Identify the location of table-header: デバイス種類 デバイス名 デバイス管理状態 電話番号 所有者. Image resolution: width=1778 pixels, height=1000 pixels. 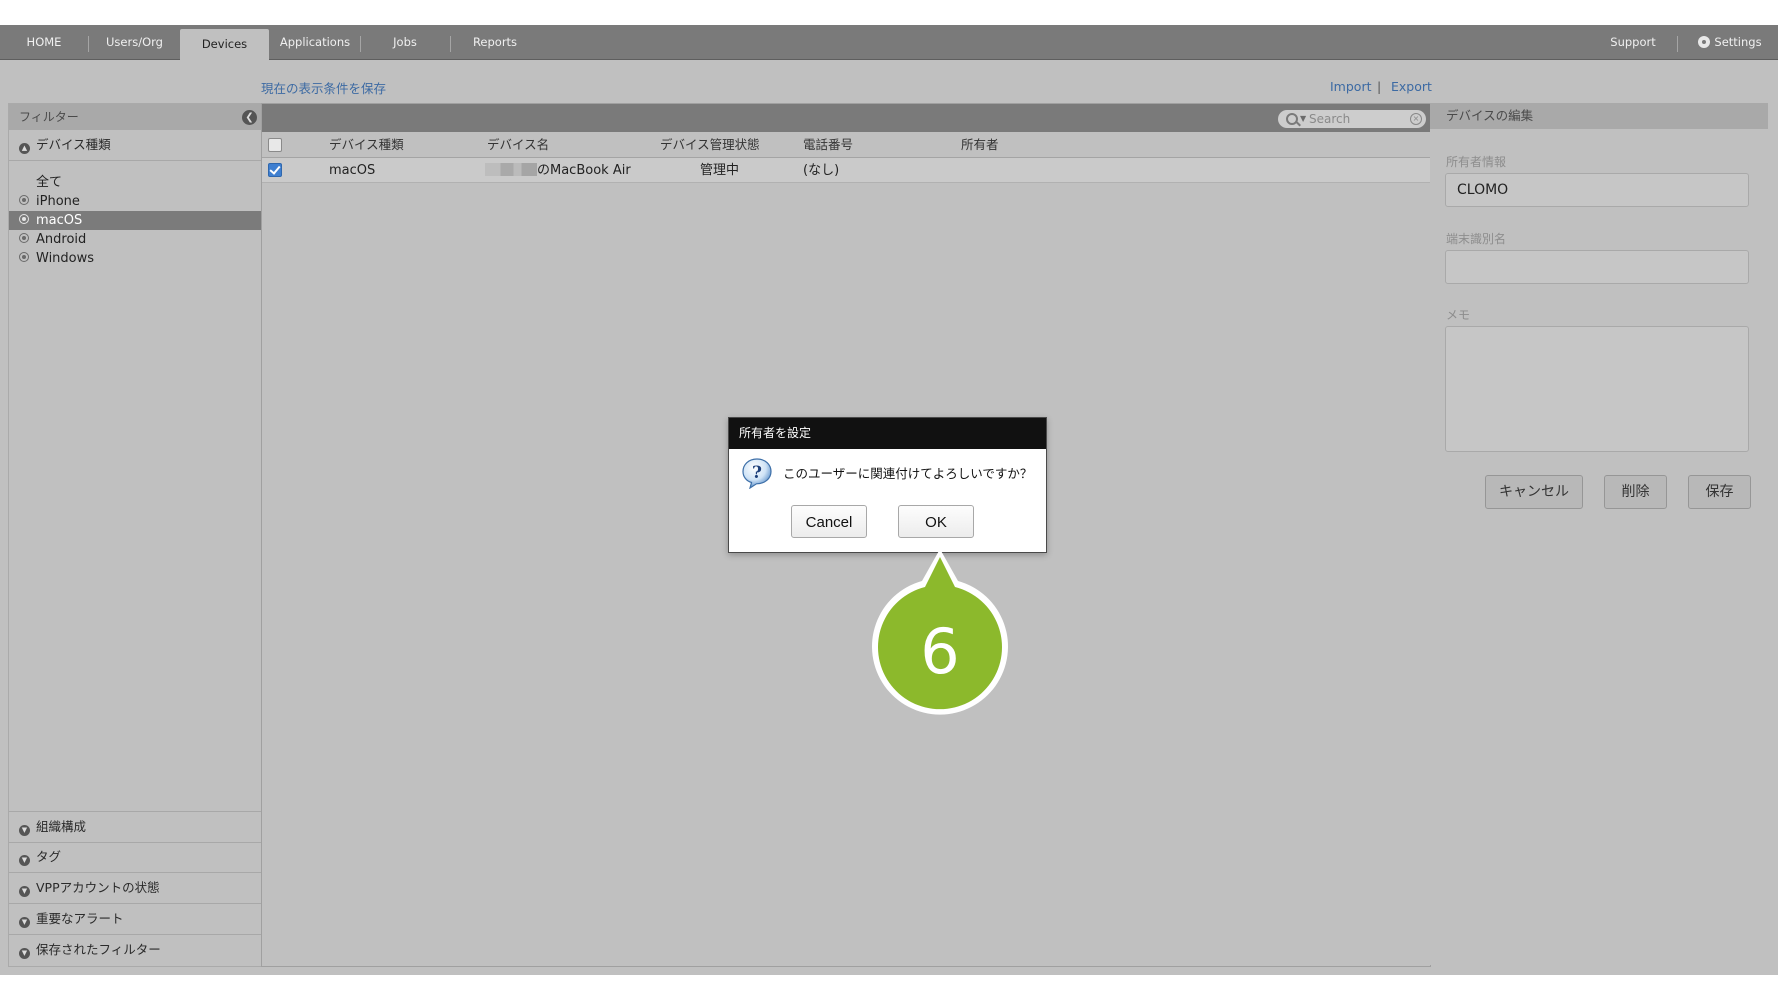
(846, 145).